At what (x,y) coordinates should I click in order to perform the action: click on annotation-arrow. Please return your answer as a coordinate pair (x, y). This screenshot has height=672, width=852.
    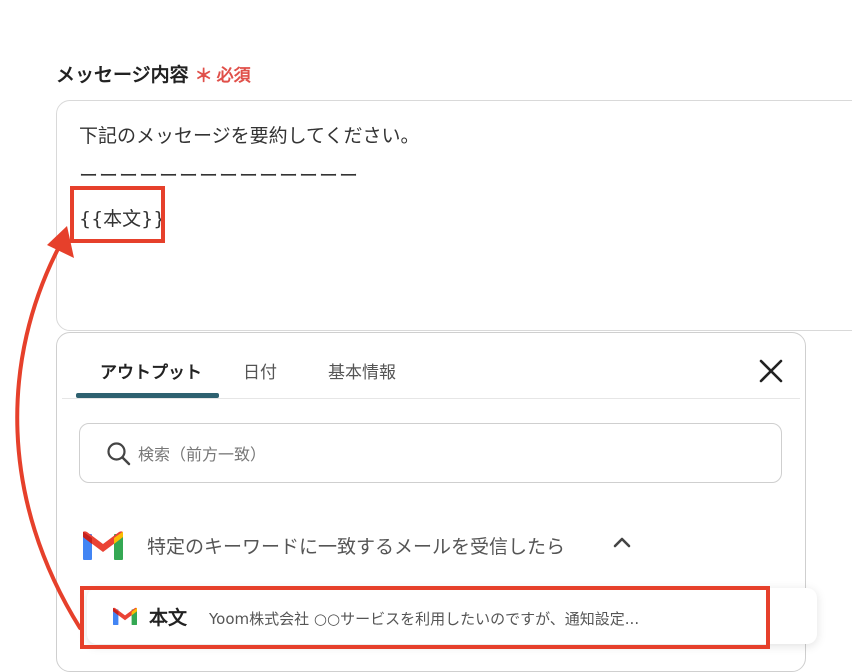
    Looking at the image, I should click on (48, 428).